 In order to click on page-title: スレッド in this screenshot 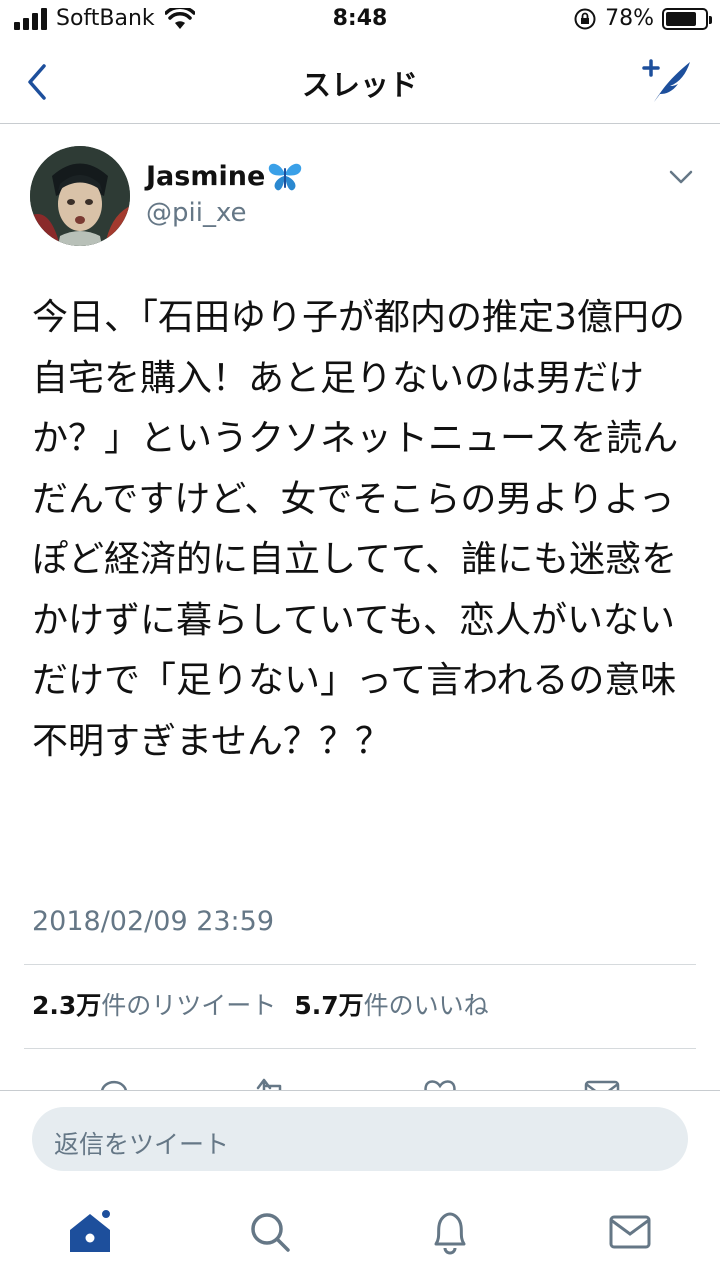, I will do `click(359, 85)`.